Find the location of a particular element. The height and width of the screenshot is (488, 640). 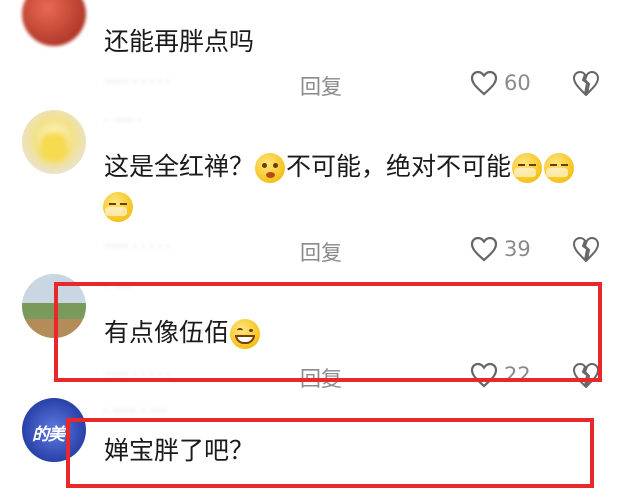

comment-text-continued: 不可能，绝对不可能 is located at coordinates (399, 166).